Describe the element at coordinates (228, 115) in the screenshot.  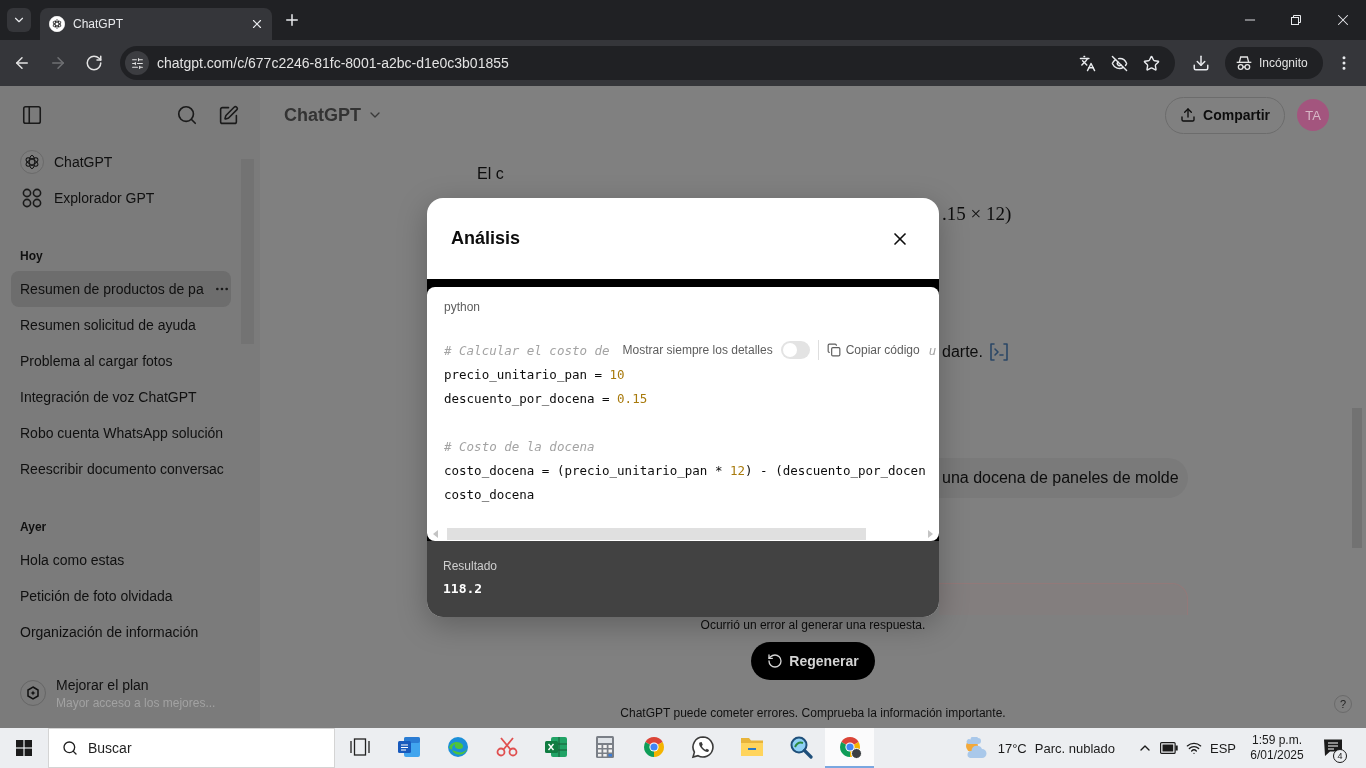
I see `new-chat-icon` at that location.